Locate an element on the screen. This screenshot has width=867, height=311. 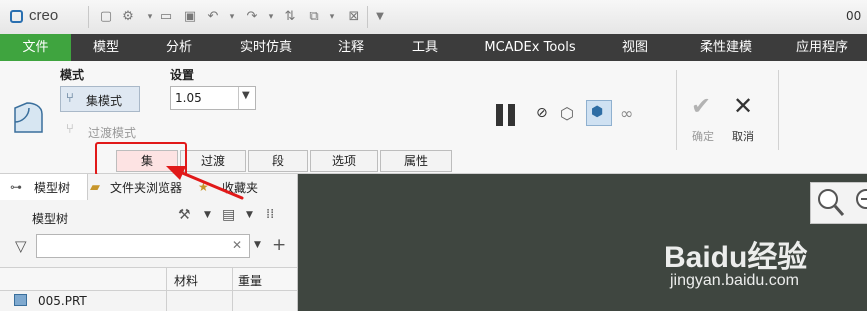
menu-analysis: 分析 is located at coordinates (179, 47).